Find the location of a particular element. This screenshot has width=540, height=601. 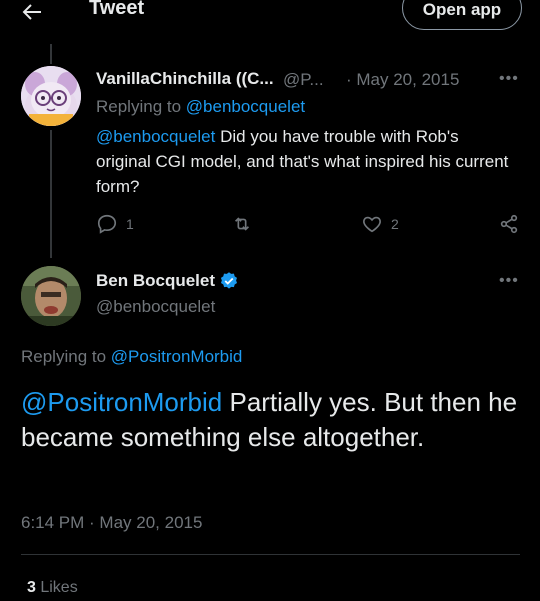

likes-summary: 3 Likes is located at coordinates (52, 588).